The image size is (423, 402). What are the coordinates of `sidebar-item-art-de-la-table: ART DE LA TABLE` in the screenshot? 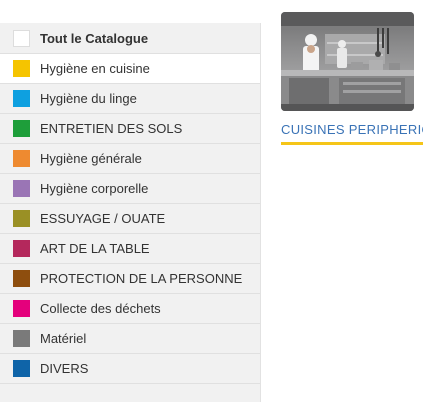 It's located at (130, 249).